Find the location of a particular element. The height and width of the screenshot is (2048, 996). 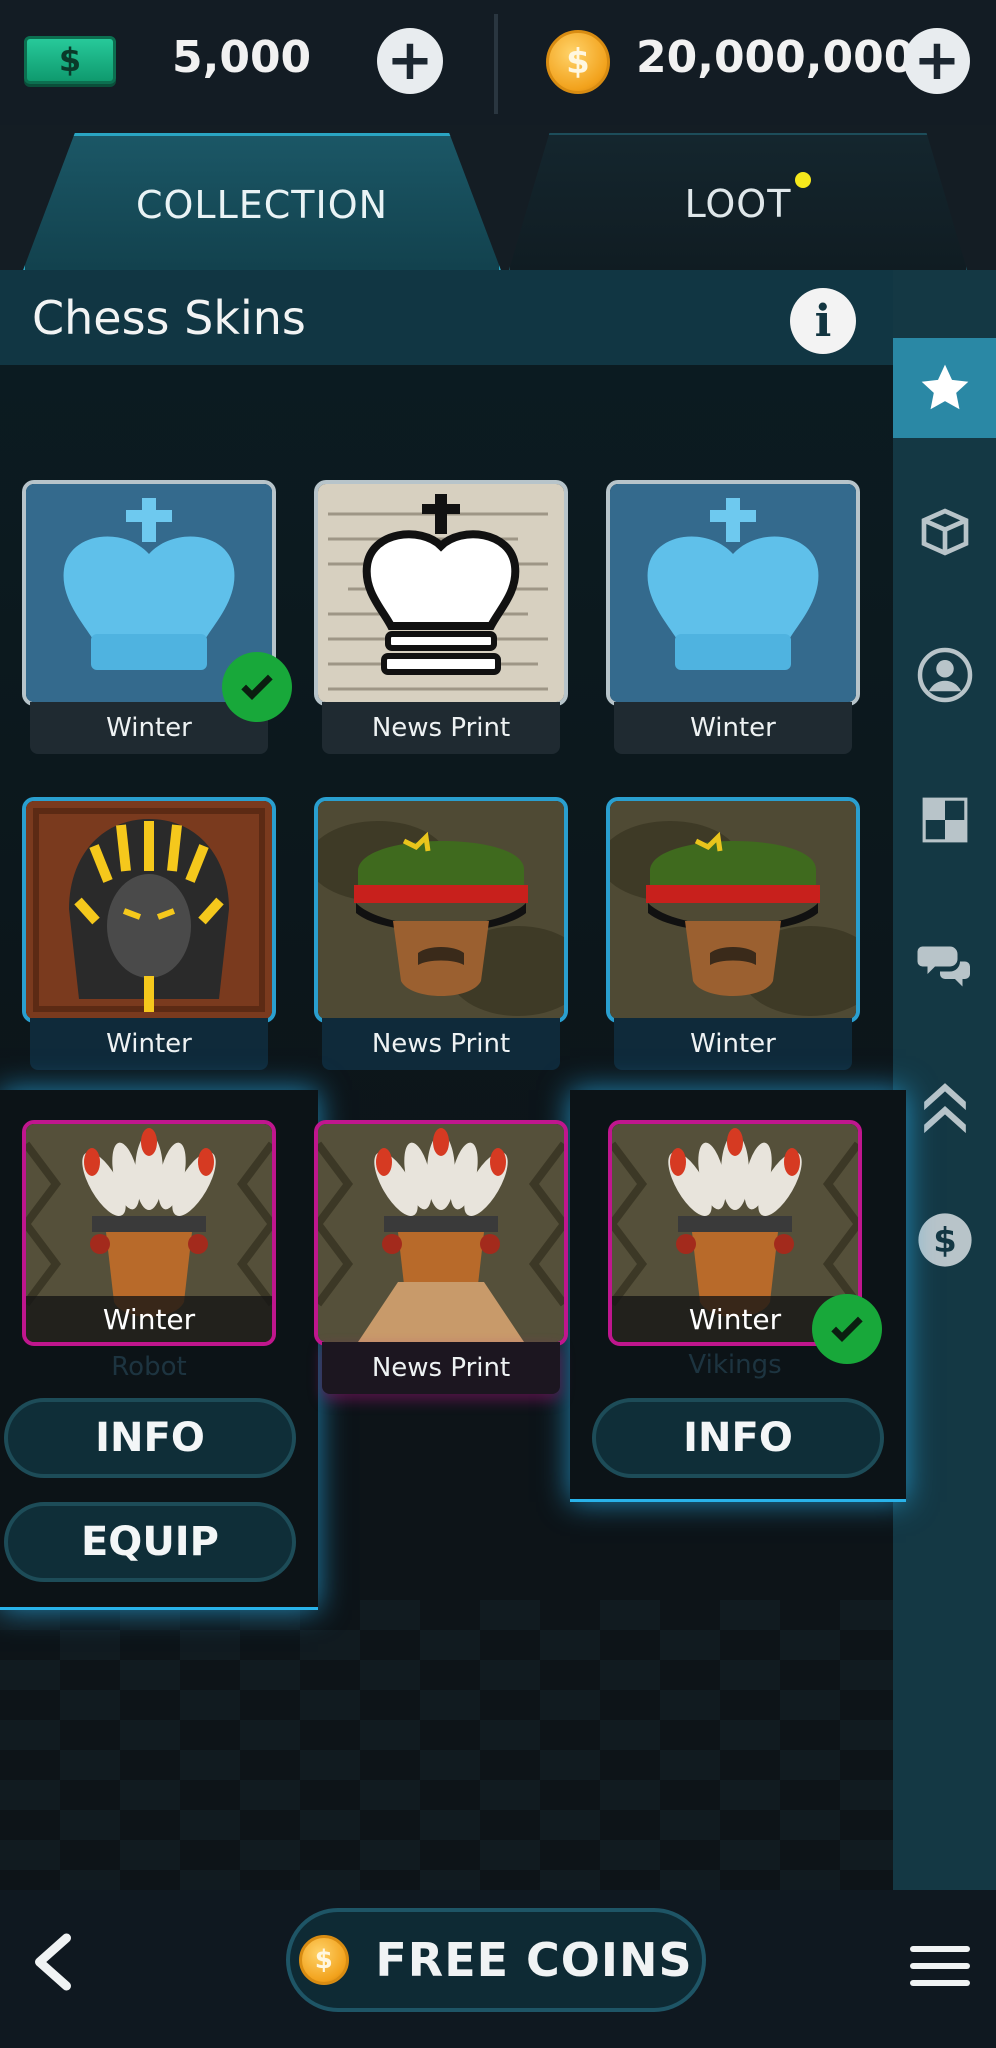

sidebar-item-store: $ is located at coordinates (944, 1240).